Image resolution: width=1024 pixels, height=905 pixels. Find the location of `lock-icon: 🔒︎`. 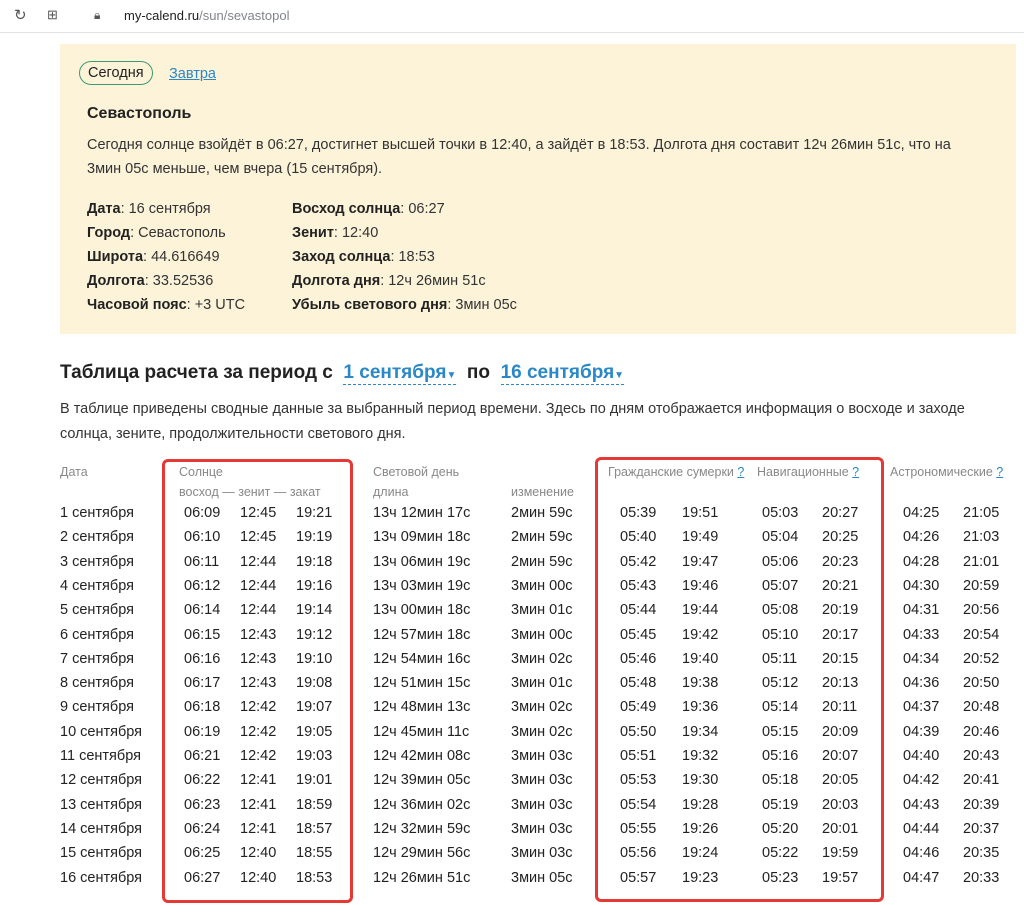

lock-icon: 🔒︎ is located at coordinates (97, 15).